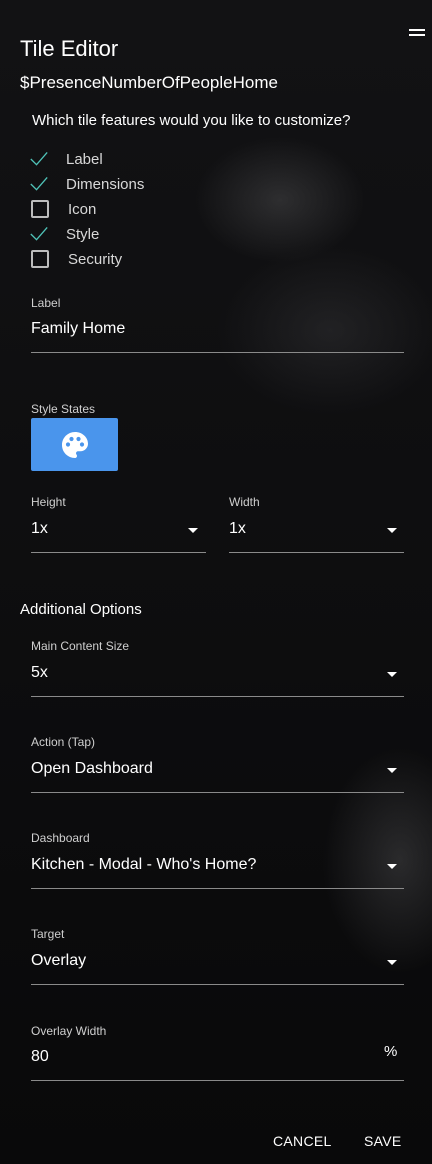 This screenshot has width=432, height=1164. I want to click on feature-label: Security, so click(95, 259).